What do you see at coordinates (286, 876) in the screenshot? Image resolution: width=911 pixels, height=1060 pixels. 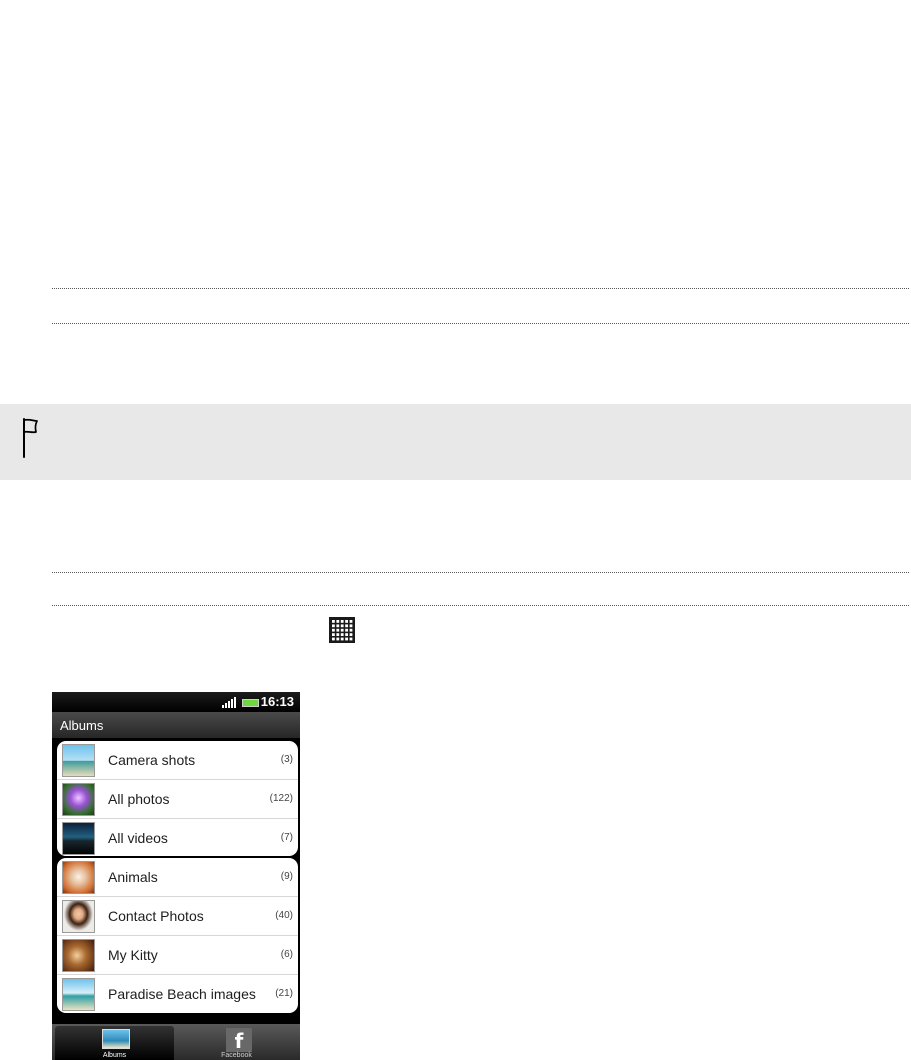 I see `album-count: (9)` at bounding box center [286, 876].